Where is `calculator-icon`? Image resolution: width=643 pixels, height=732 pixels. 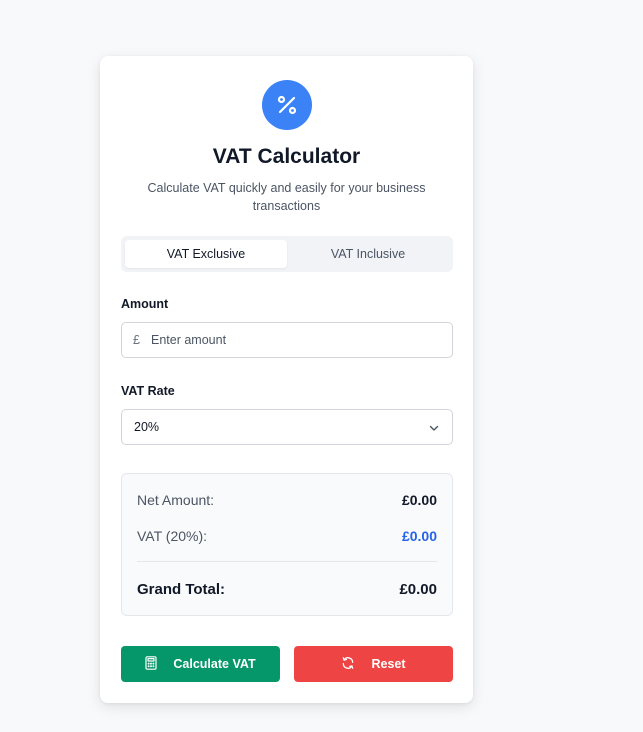 calculator-icon is located at coordinates (151, 664).